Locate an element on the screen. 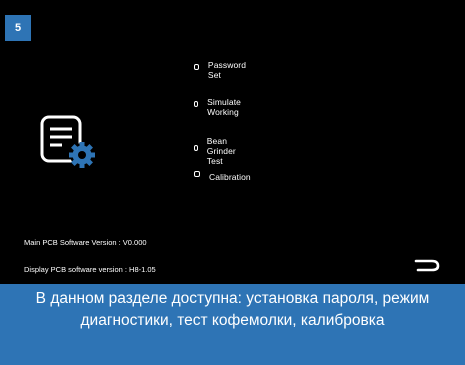  menu-item-label: Password Set is located at coordinates (227, 70).